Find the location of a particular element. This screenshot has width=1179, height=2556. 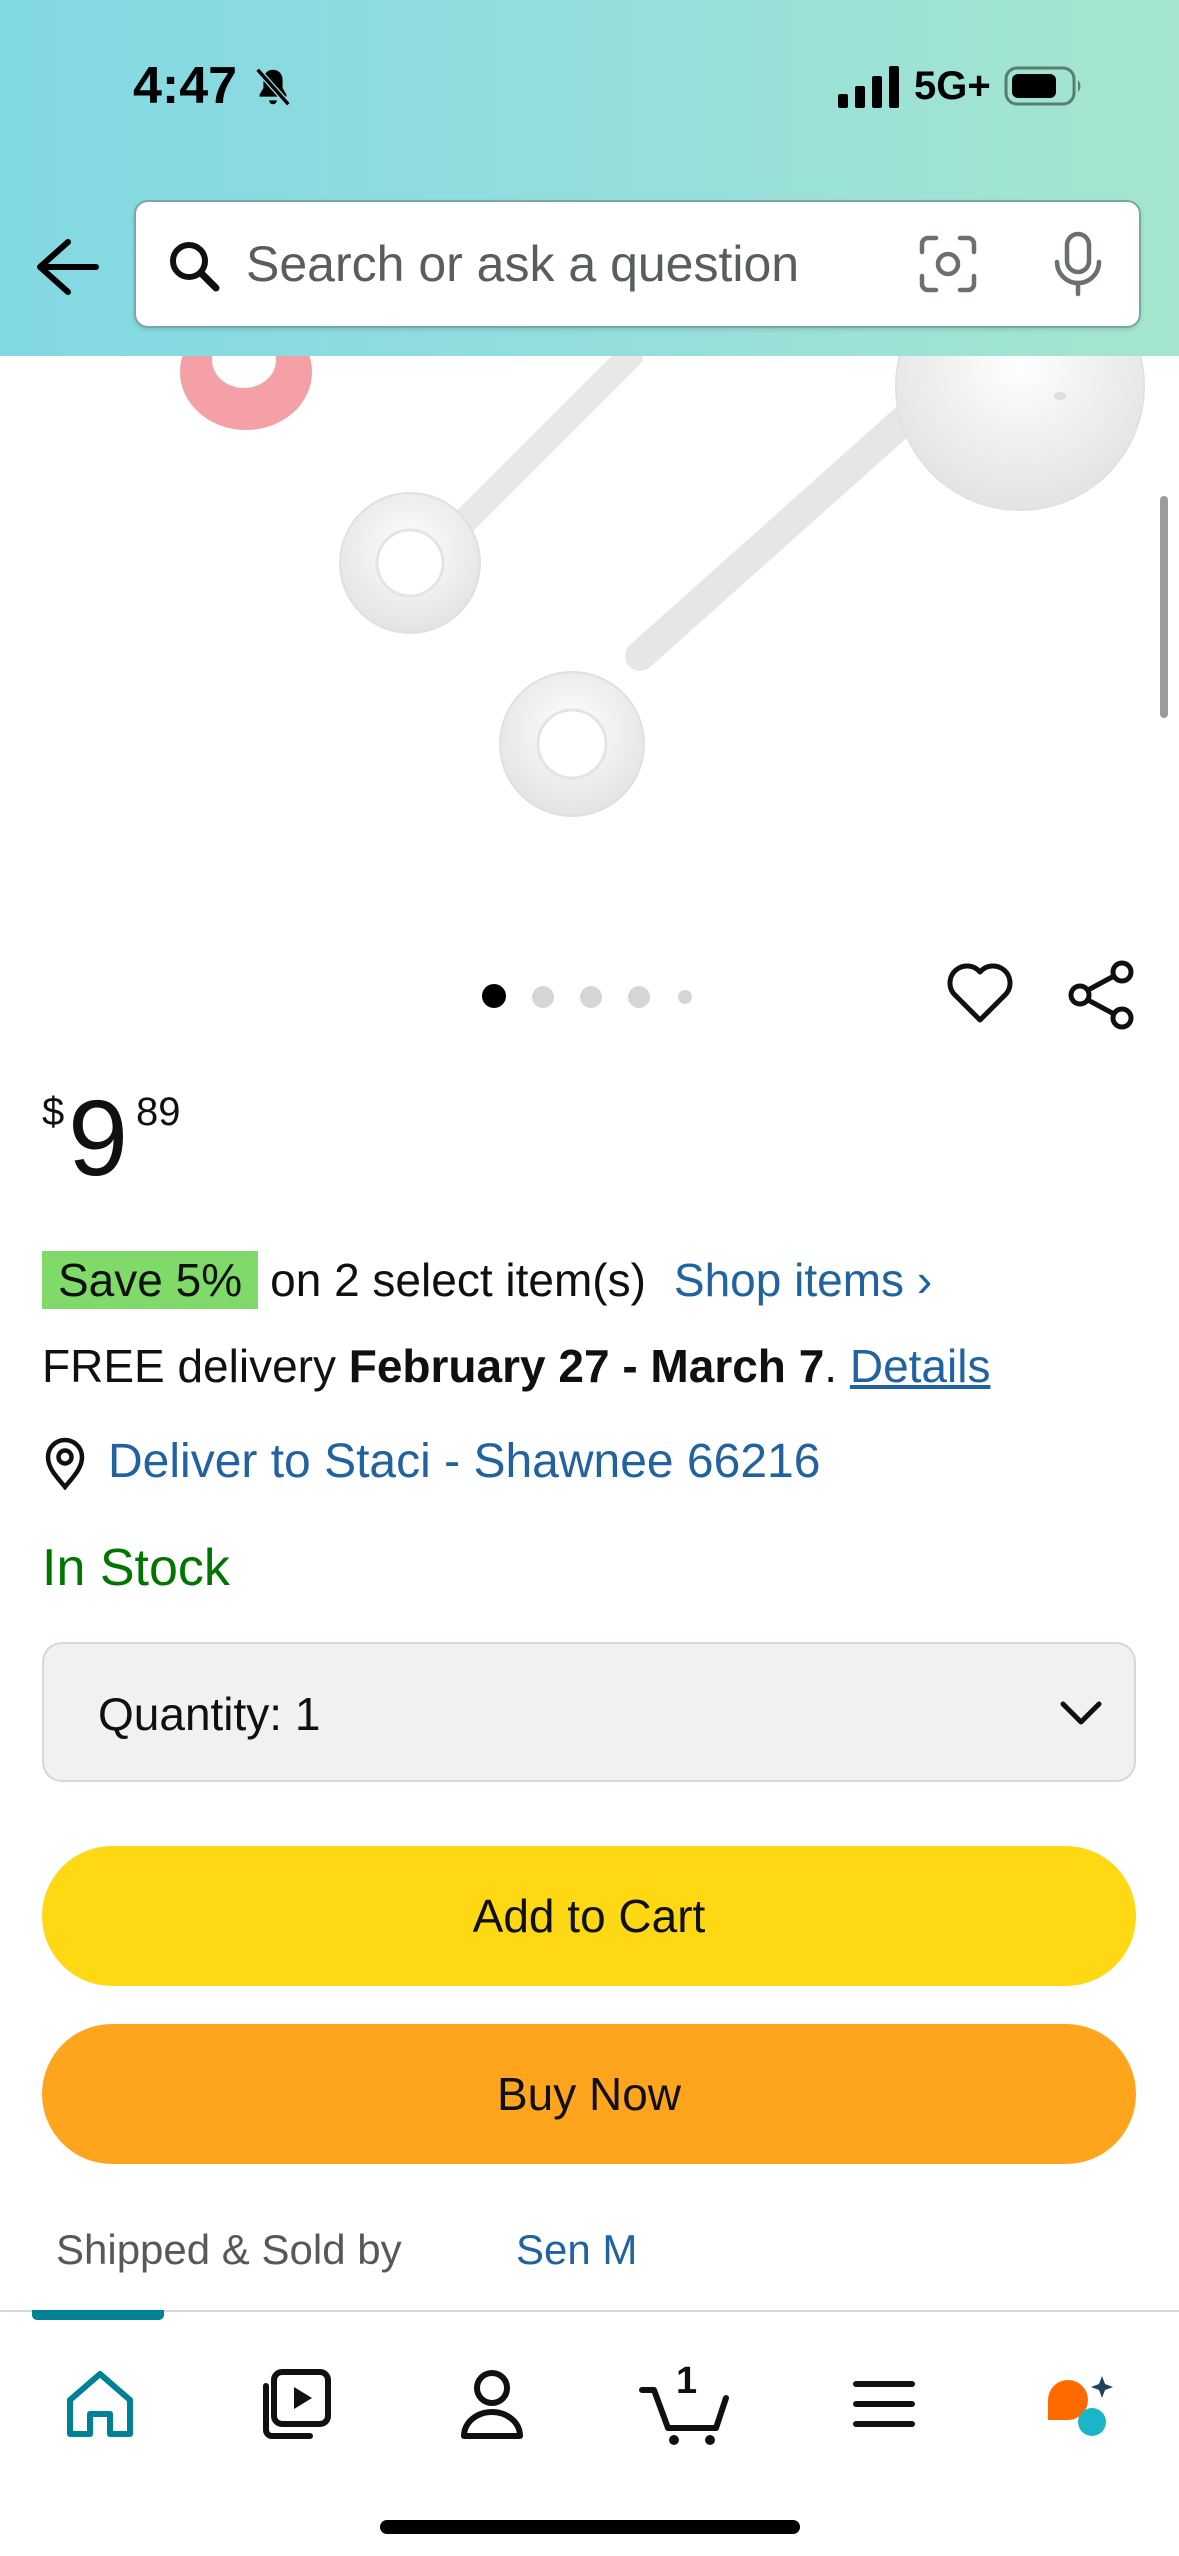

chevron-down-icon is located at coordinates (1081, 1713).